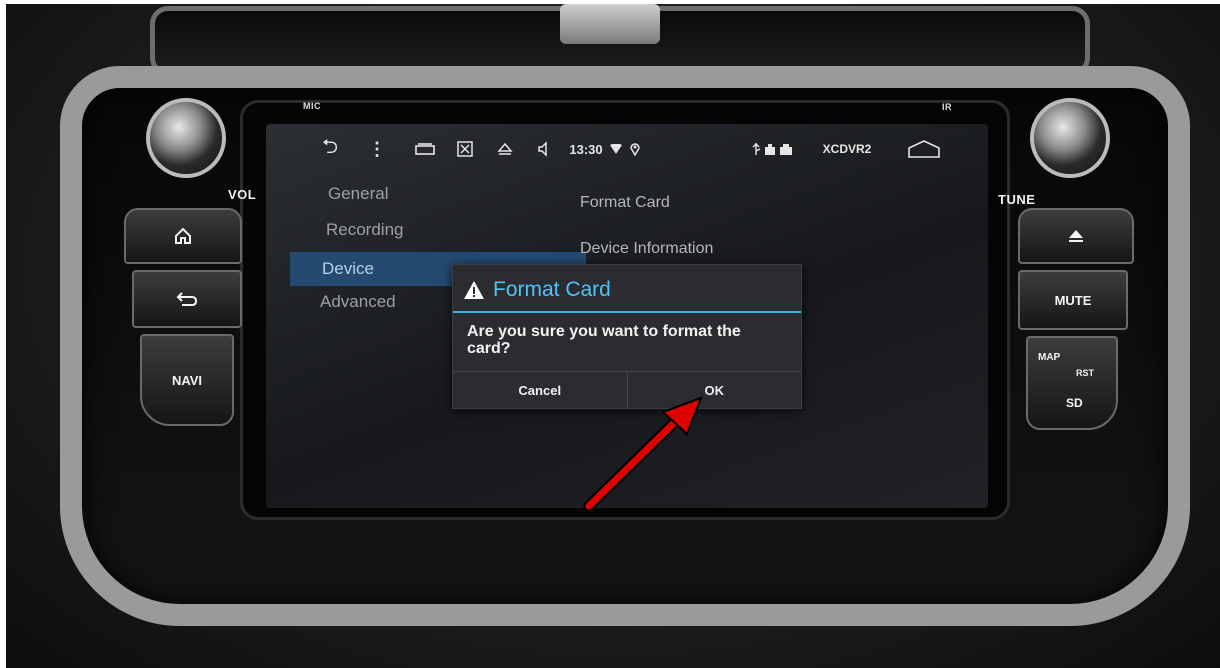 The width and height of the screenshot is (1220, 668). Describe the element at coordinates (643, 454) in the screenshot. I see `red-pointer-arrow` at that location.